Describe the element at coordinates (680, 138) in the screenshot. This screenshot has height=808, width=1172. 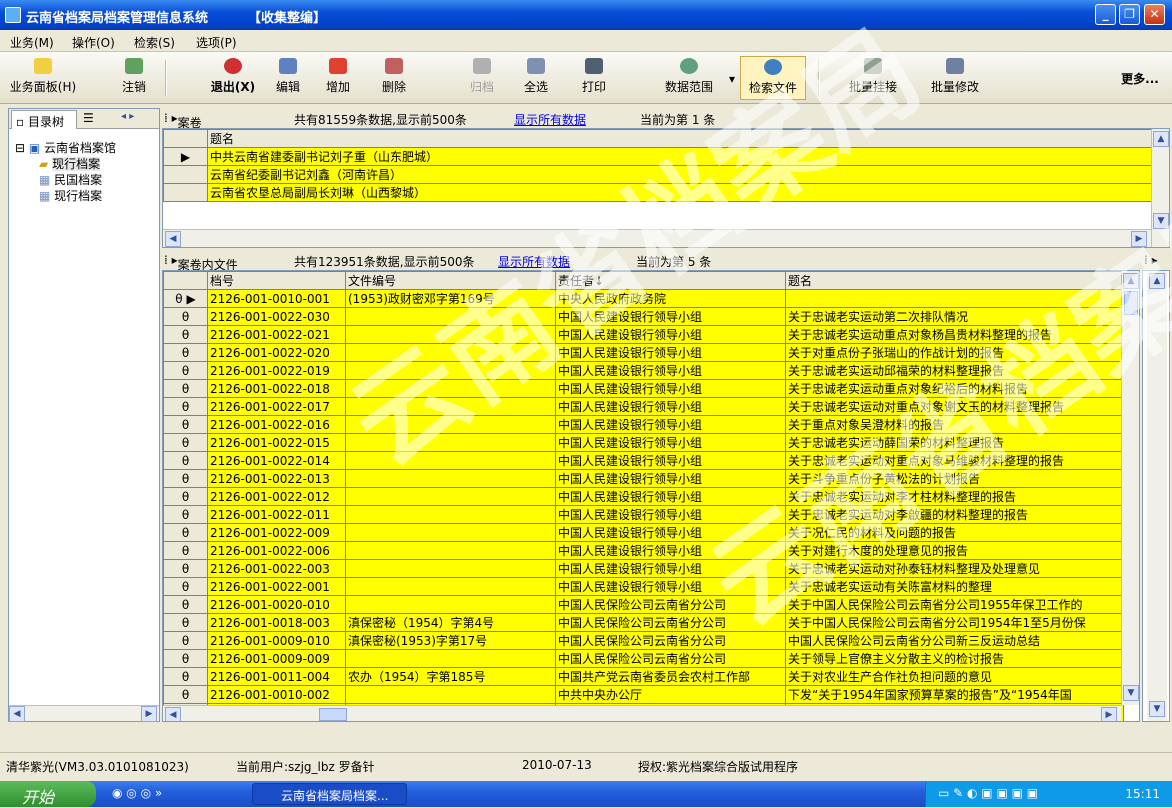
I see `dossier-col-title: 题名` at that location.